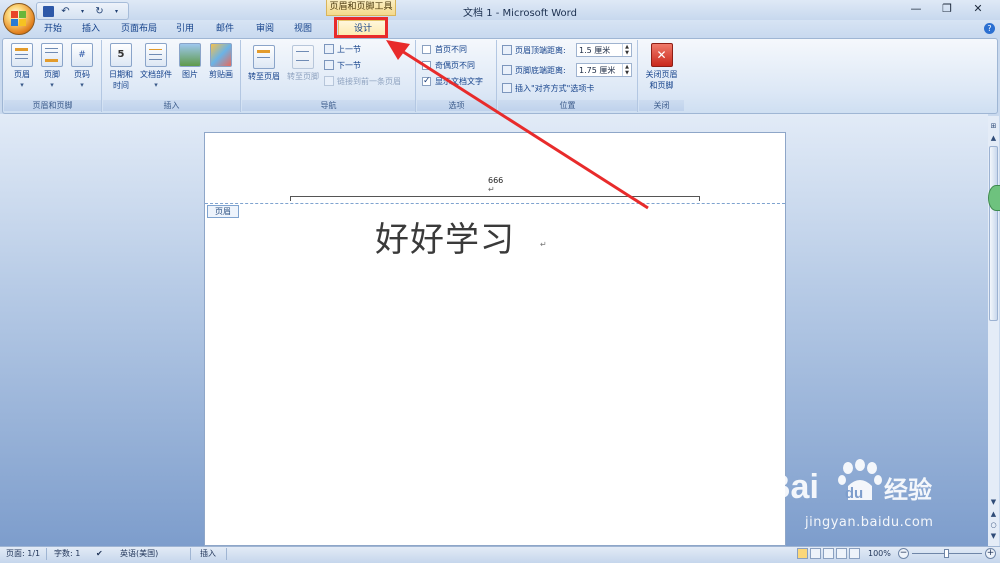 This screenshot has height=563, width=1000. I want to click on tab-mailings: 邮件, so click(225, 29).